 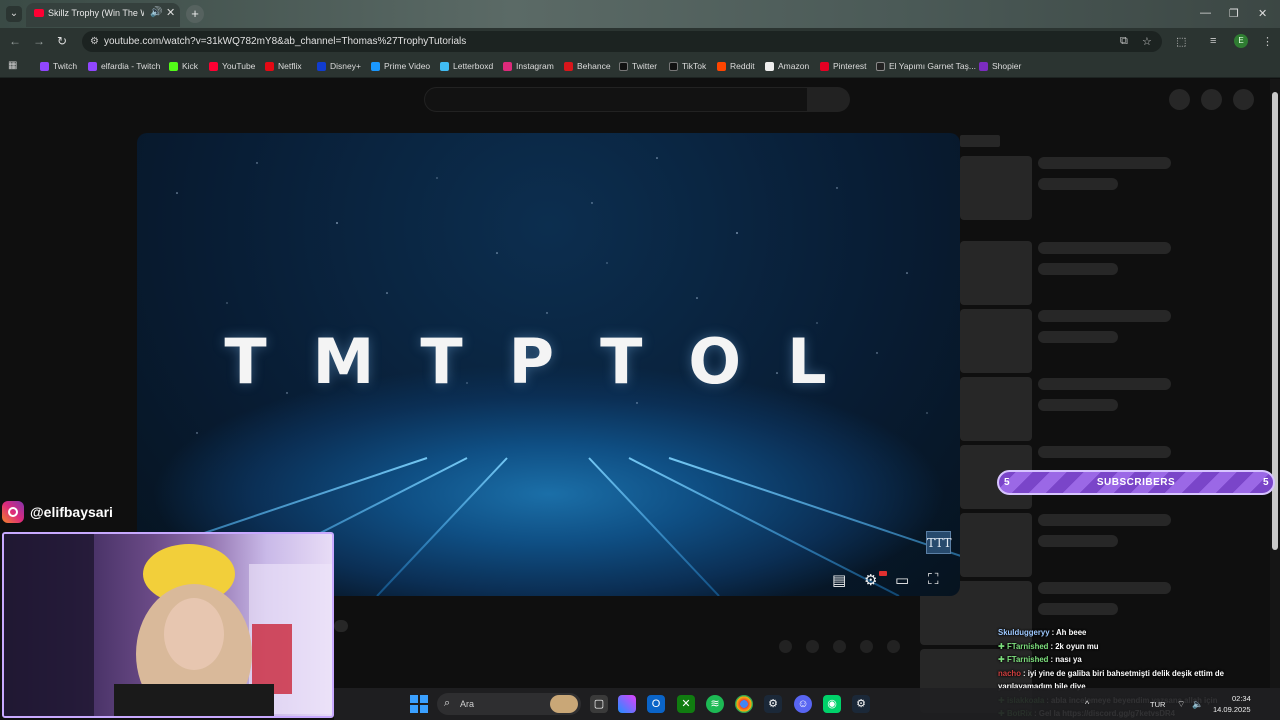 What do you see at coordinates (686, 704) in the screenshot?
I see `xbox-icon: ✕` at bounding box center [686, 704].